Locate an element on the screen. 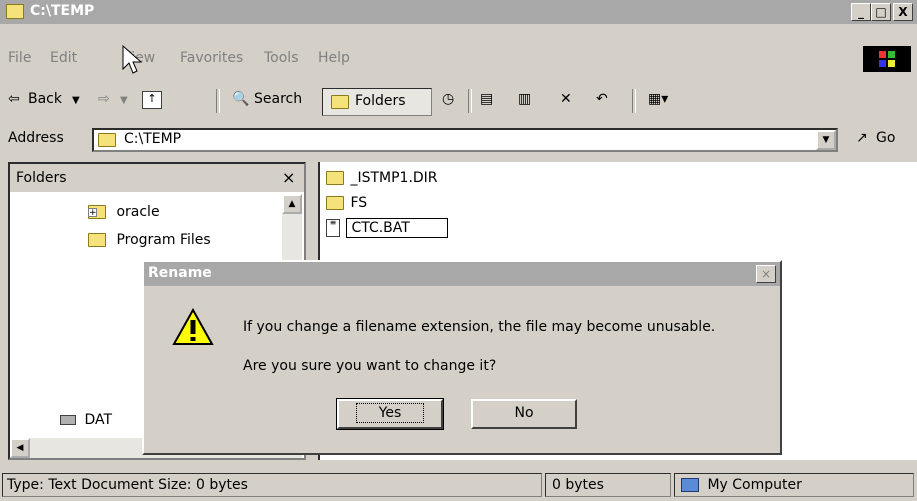 The height and width of the screenshot is (501, 917). dialog-title: Rename is located at coordinates (180, 273).